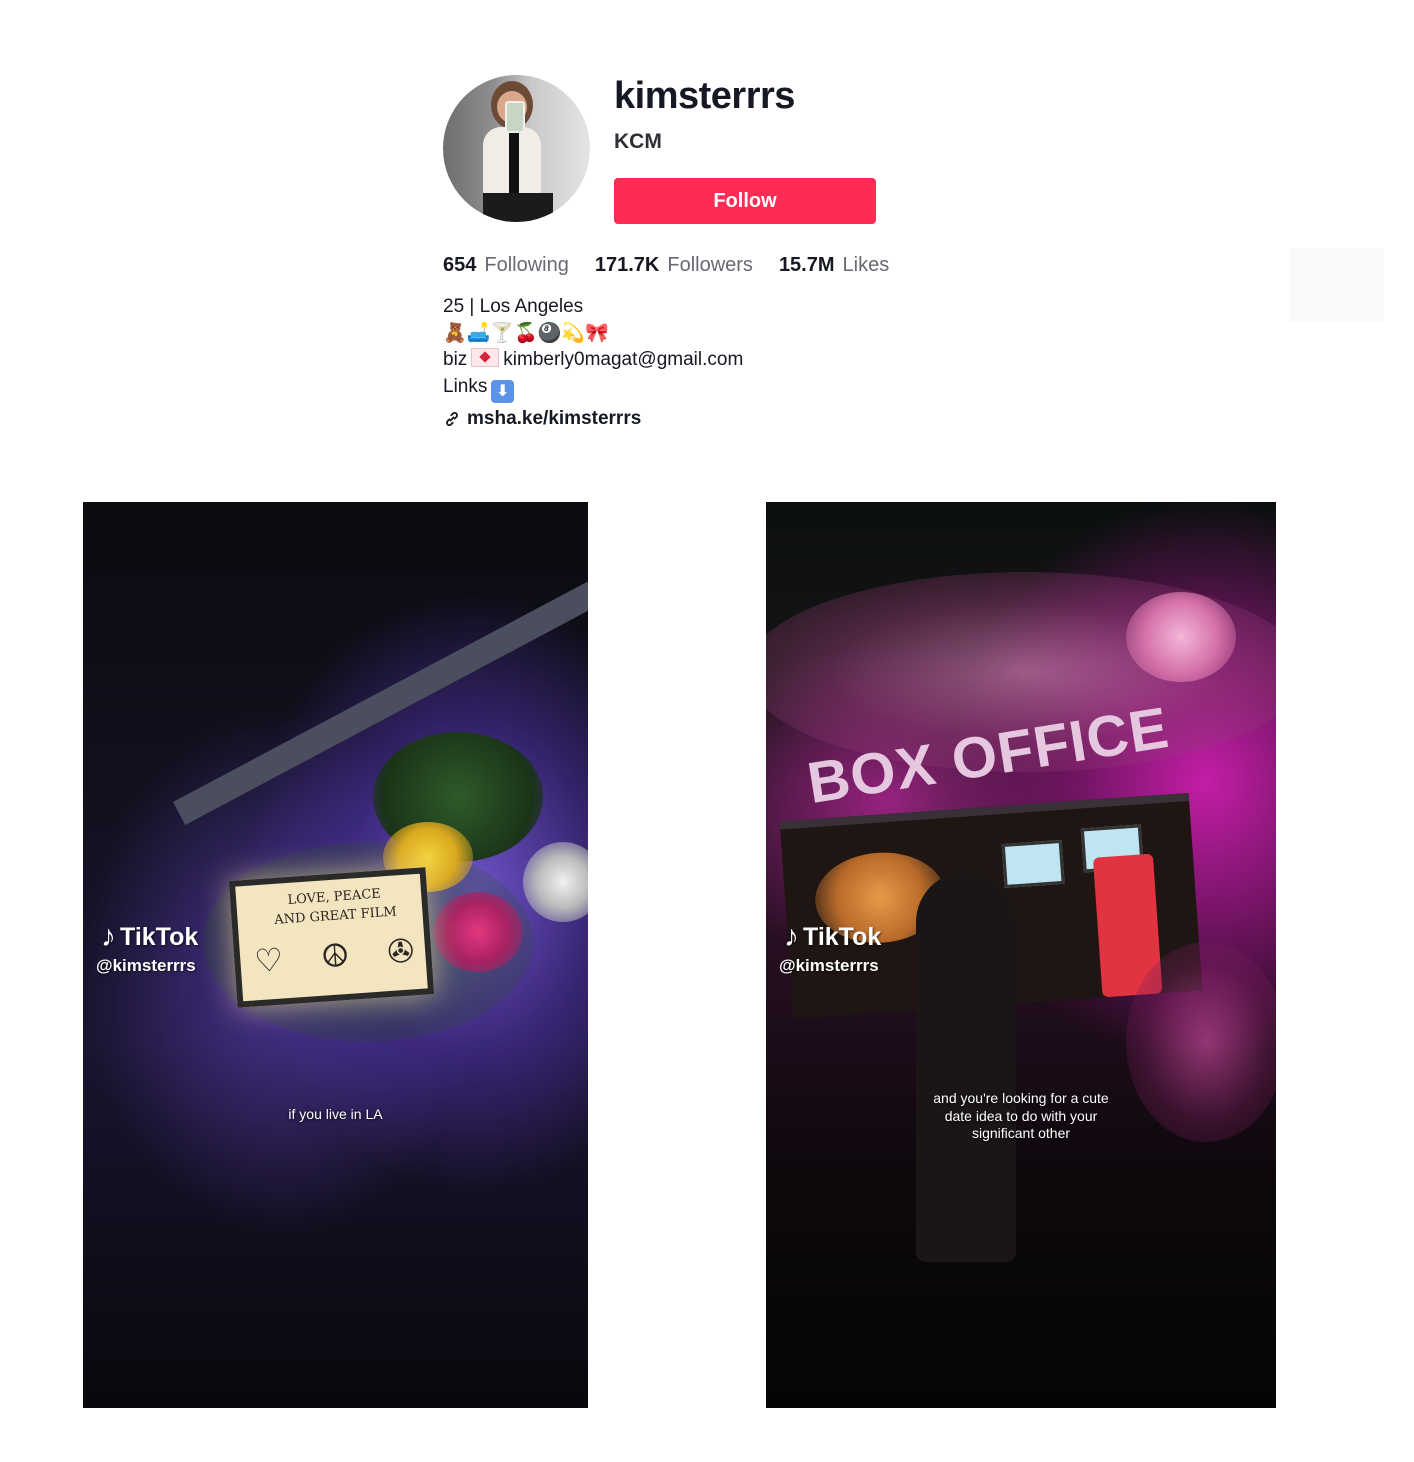 The image size is (1414, 1462). What do you see at coordinates (1021, 1098) in the screenshot?
I see `video-caption-line1: and you're looking for a cute` at bounding box center [1021, 1098].